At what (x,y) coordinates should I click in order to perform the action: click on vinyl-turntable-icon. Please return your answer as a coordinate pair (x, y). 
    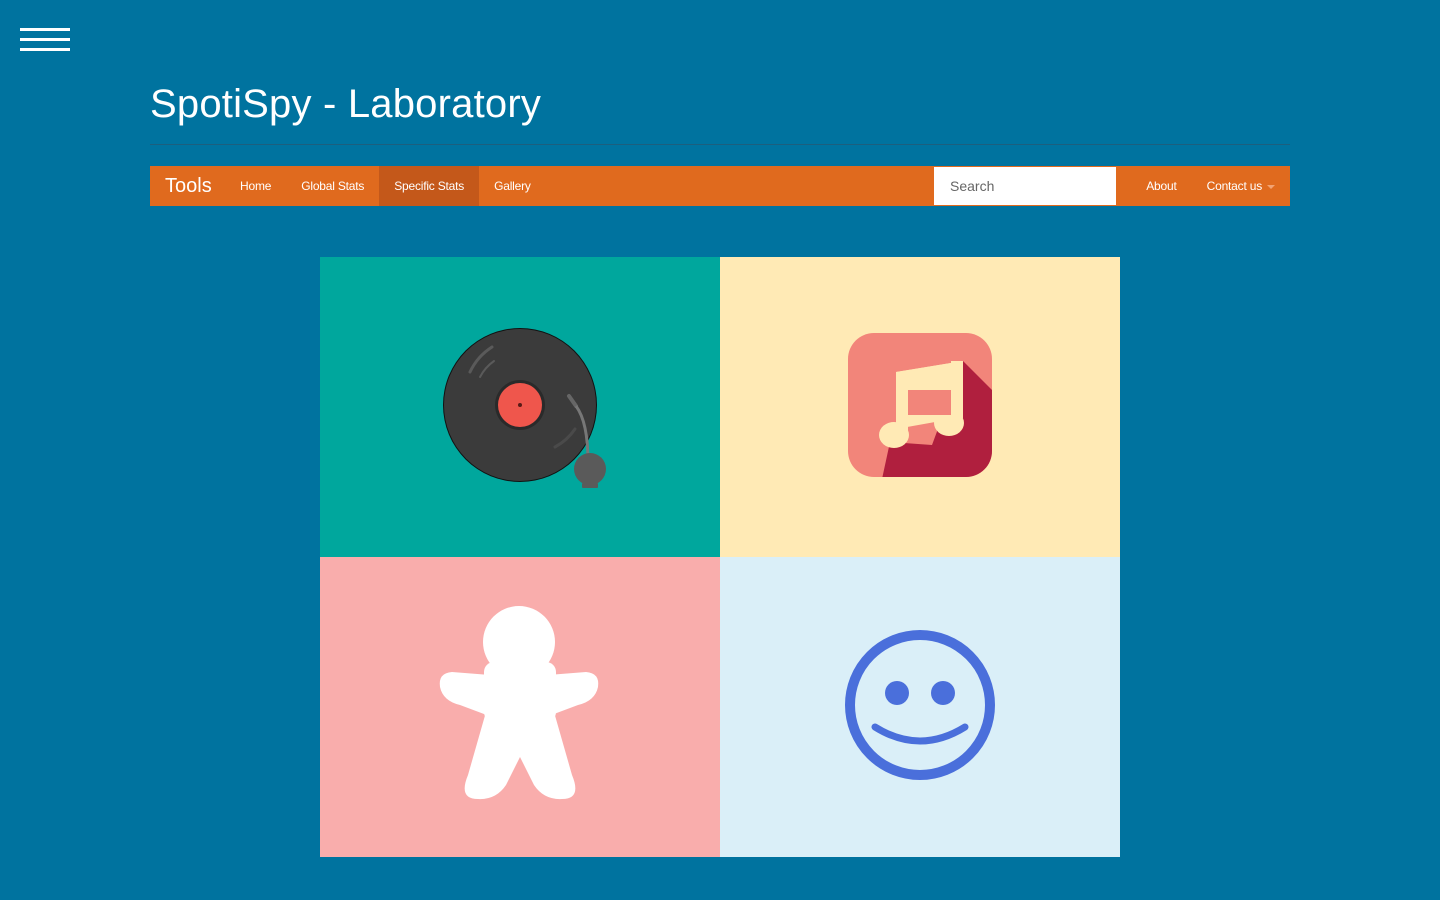
    Looking at the image, I should click on (520, 407).